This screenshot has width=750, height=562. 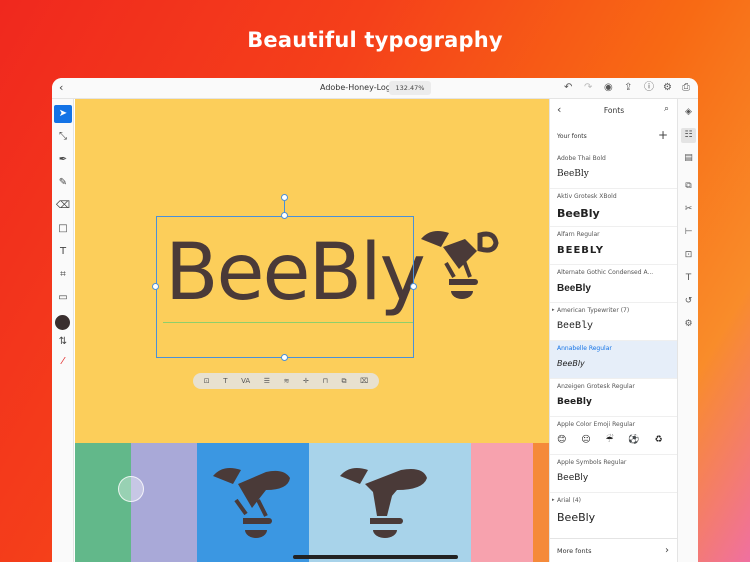 What do you see at coordinates (688, 209) in the screenshot?
I see `path-icon: ✂` at bounding box center [688, 209].